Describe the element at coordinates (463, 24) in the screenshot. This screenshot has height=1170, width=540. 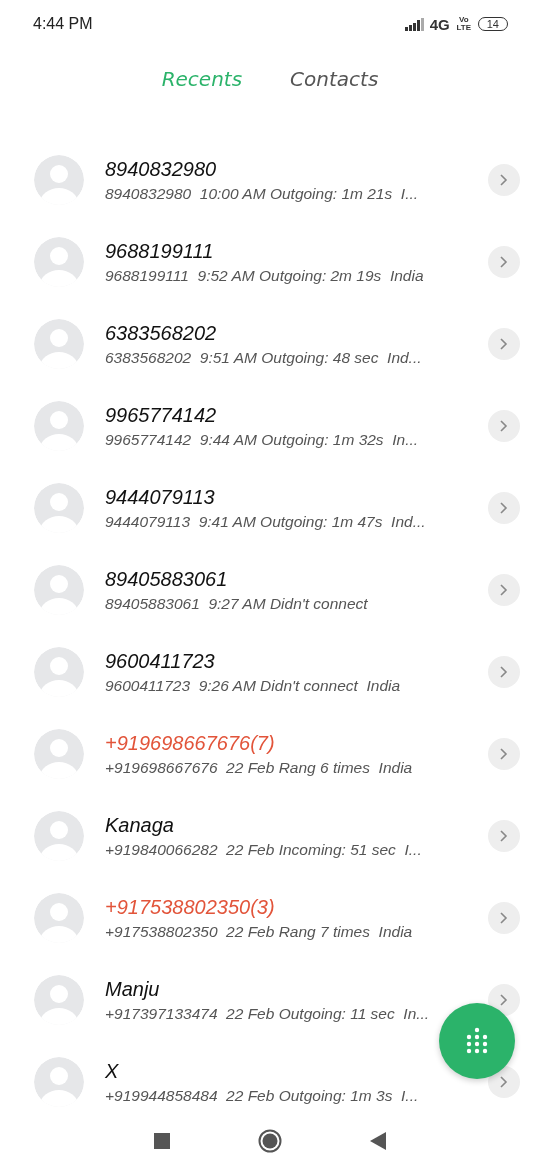
I see `volte-label: Vo LTE` at that location.